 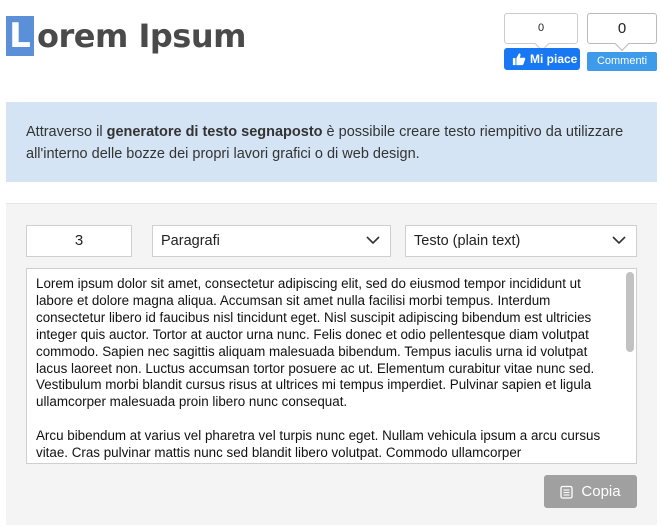 I want to click on like-label: Mi piace, so click(x=554, y=59).